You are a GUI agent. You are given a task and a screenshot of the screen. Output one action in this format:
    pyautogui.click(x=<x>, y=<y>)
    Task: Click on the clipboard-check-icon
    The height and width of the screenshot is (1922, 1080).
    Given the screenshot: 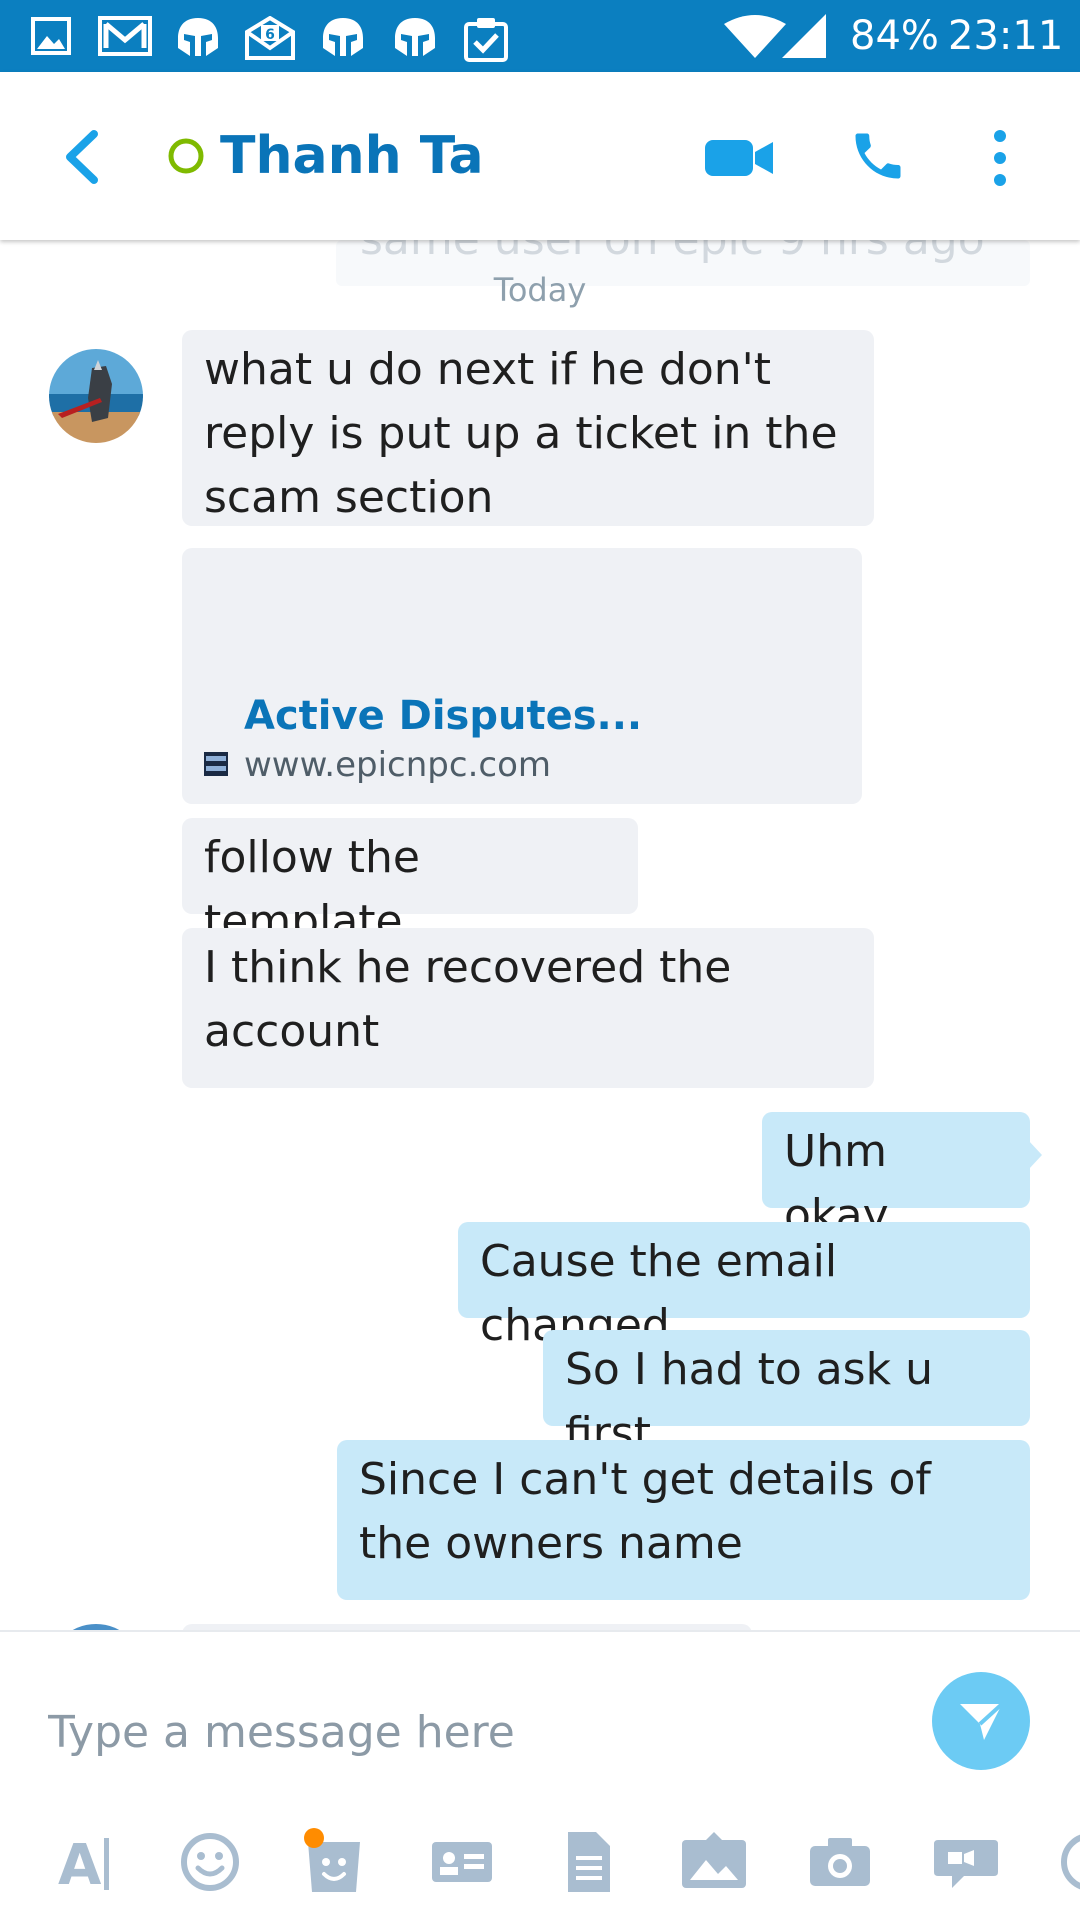 What is the action you would take?
    pyautogui.click(x=486, y=40)
    